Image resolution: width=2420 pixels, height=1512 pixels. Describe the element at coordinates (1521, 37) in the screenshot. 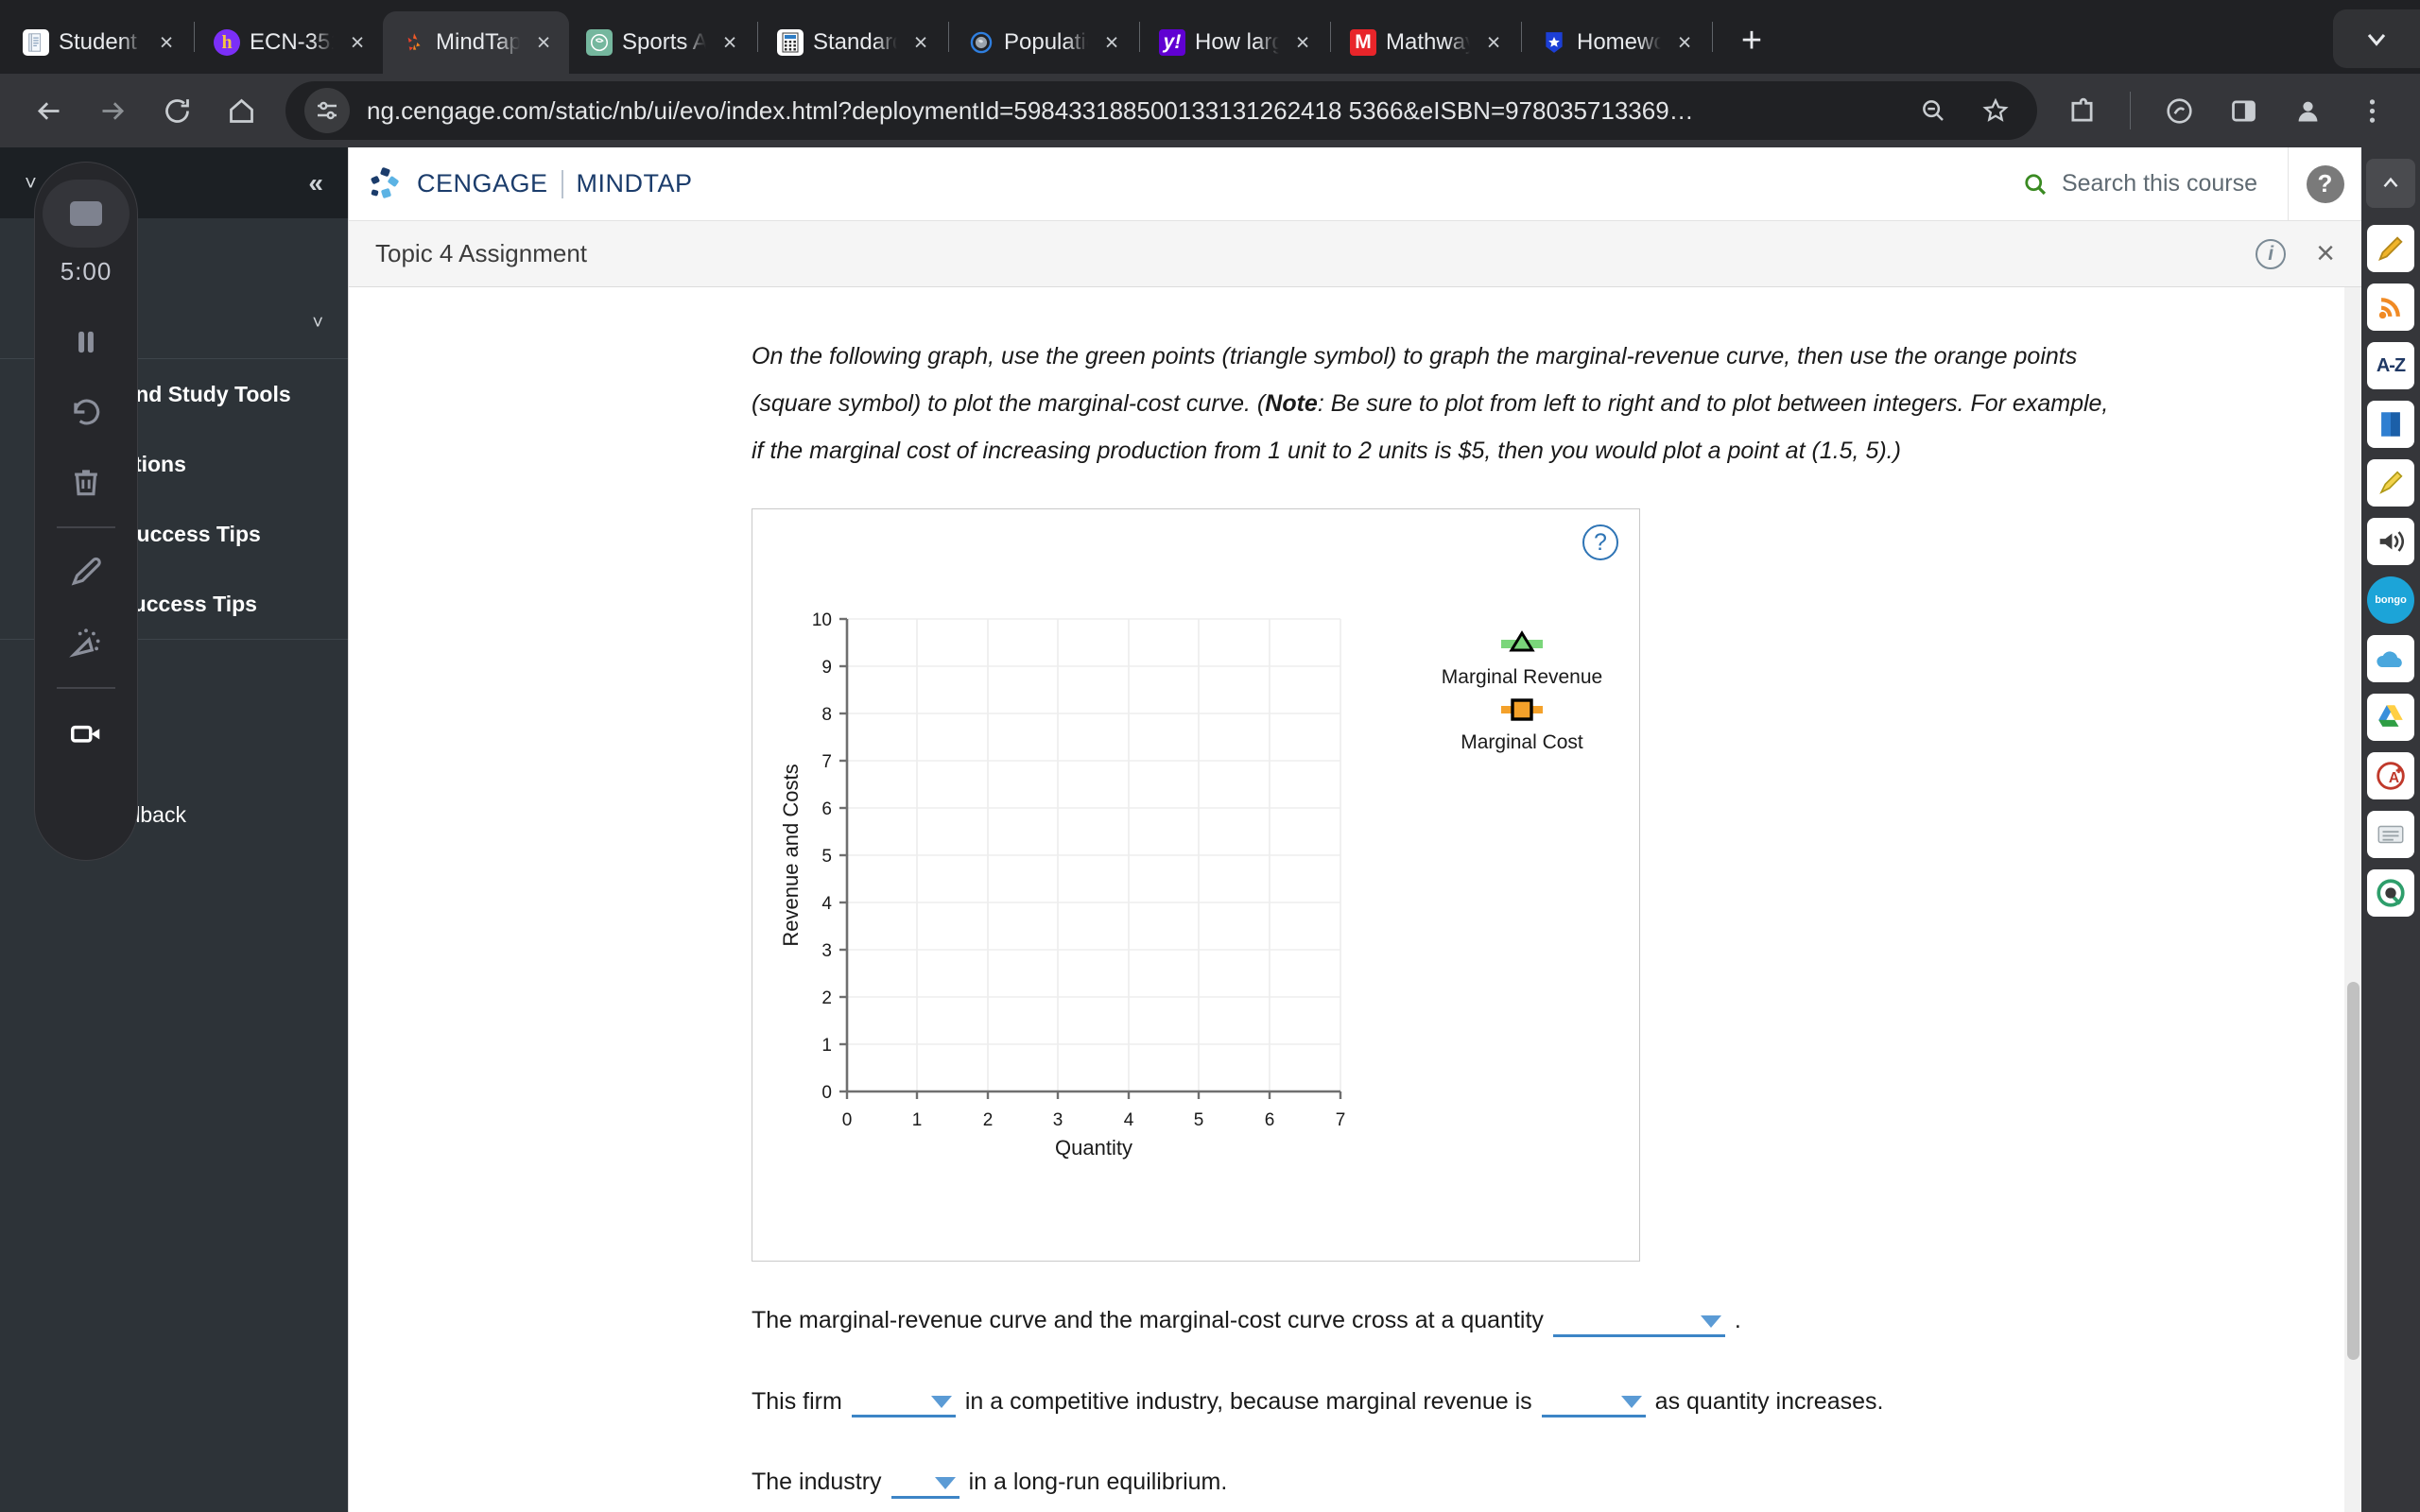

I see `tab-divider` at that location.